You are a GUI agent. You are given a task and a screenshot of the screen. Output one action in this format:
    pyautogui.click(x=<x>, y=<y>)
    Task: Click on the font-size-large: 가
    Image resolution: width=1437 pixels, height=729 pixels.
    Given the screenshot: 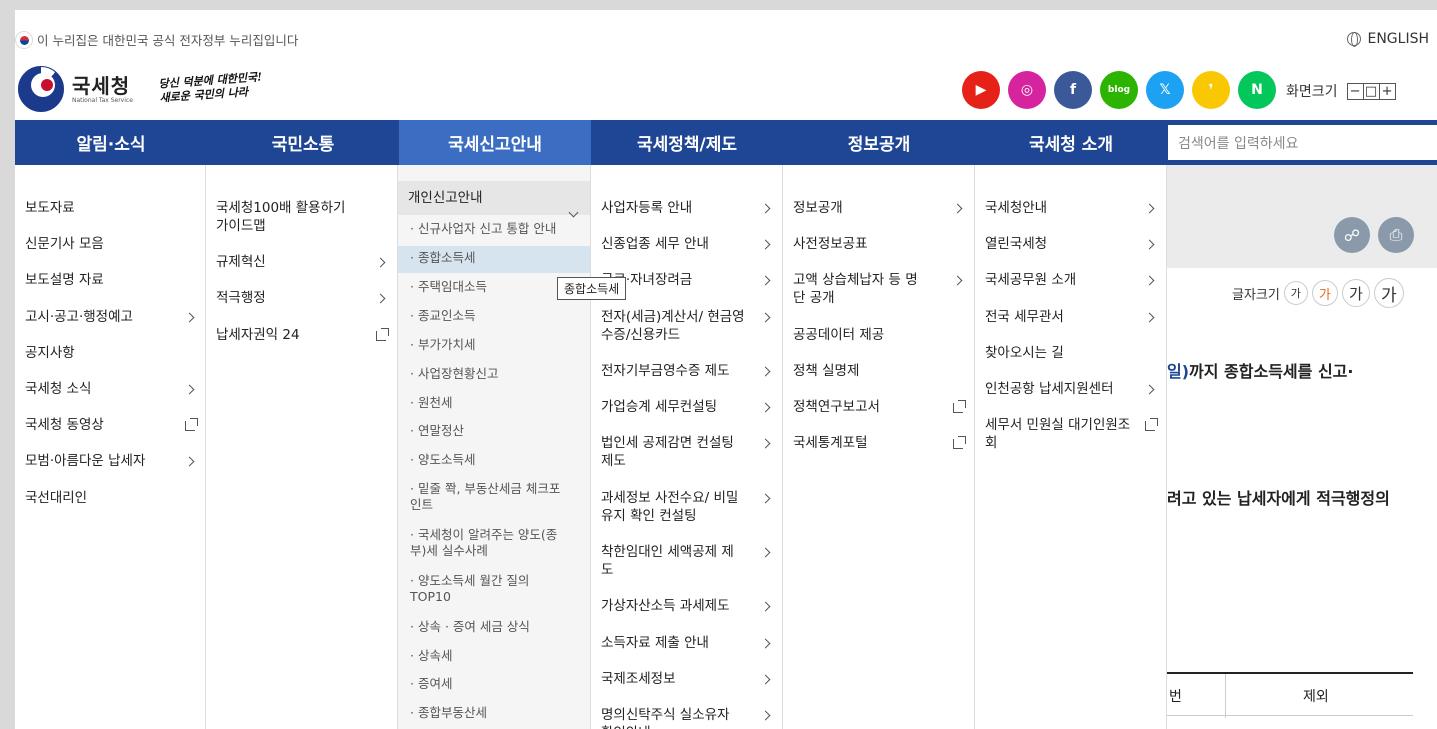 What is the action you would take?
    pyautogui.click(x=1355, y=293)
    